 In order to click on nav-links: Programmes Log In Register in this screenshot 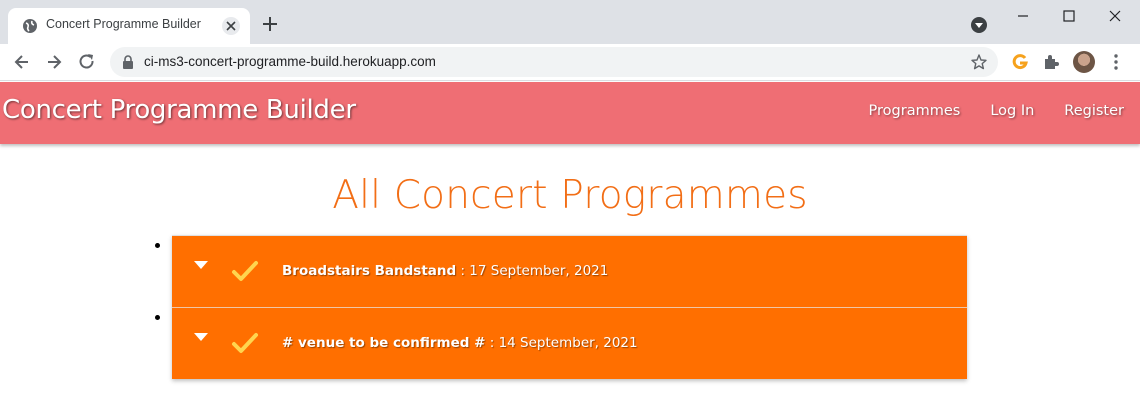, I will do `click(996, 111)`.